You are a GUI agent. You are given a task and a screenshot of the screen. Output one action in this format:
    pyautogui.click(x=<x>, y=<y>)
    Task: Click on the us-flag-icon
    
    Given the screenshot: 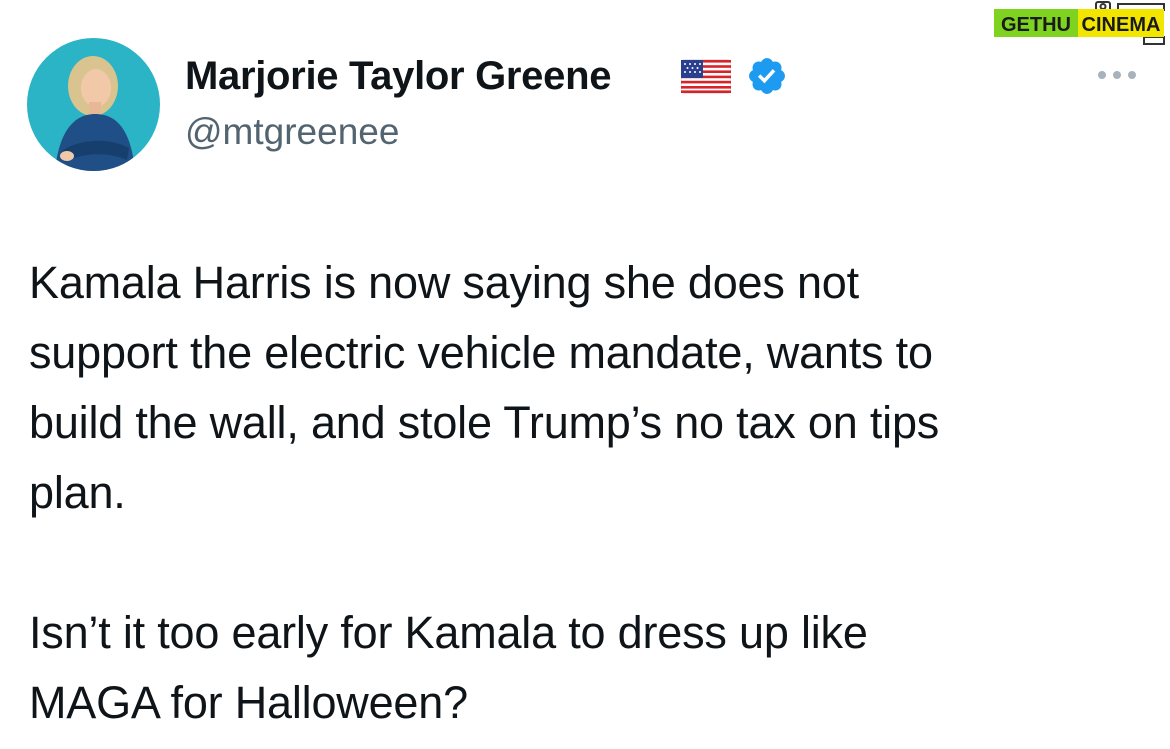 What is the action you would take?
    pyautogui.click(x=706, y=76)
    